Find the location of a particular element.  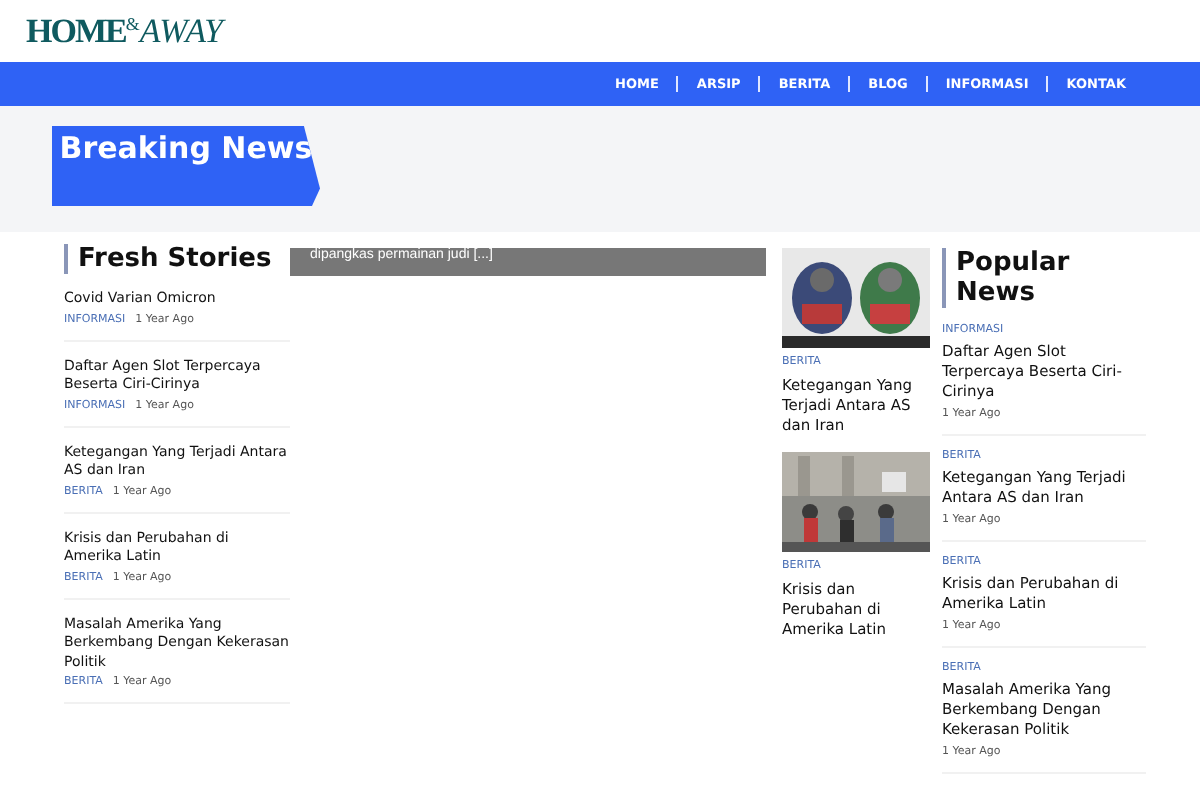

section-heading: Popular News is located at coordinates (1044, 278).